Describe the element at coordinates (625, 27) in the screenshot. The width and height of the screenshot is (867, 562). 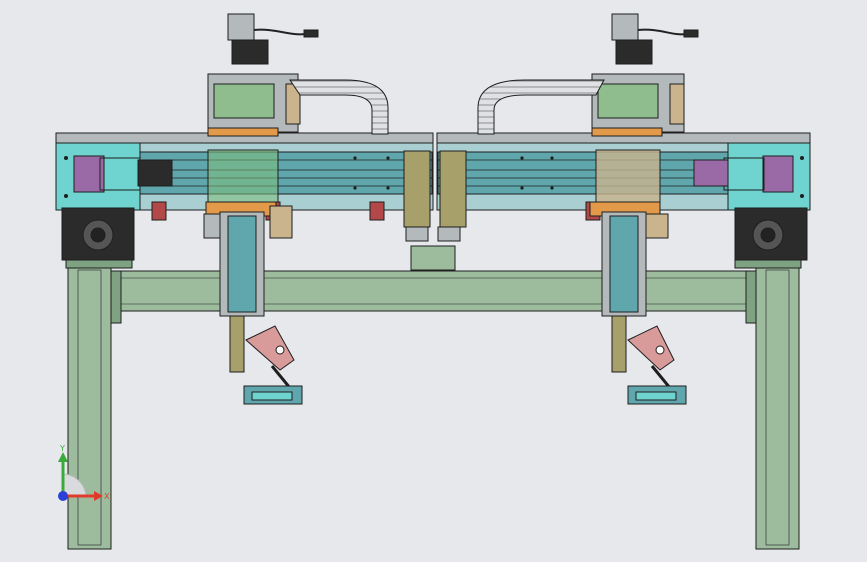
I see `right-servo-motor` at that location.